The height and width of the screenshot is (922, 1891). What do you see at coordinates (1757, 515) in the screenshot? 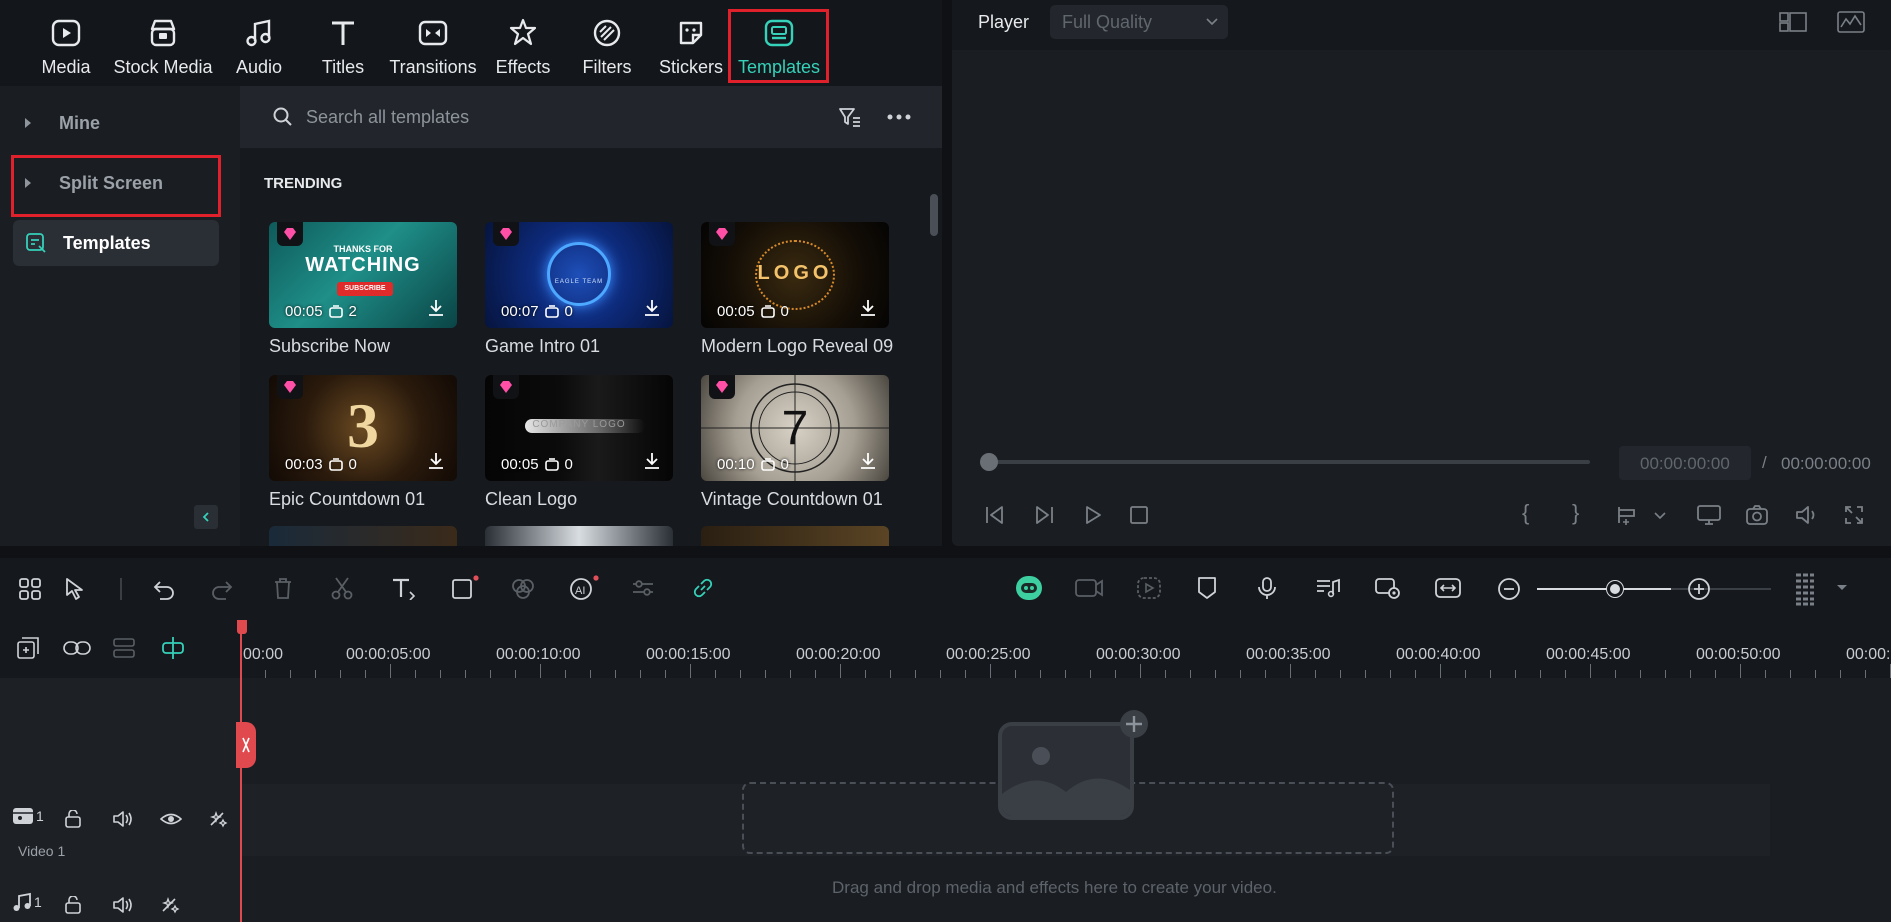
I see `snapshot-camera-icon` at bounding box center [1757, 515].